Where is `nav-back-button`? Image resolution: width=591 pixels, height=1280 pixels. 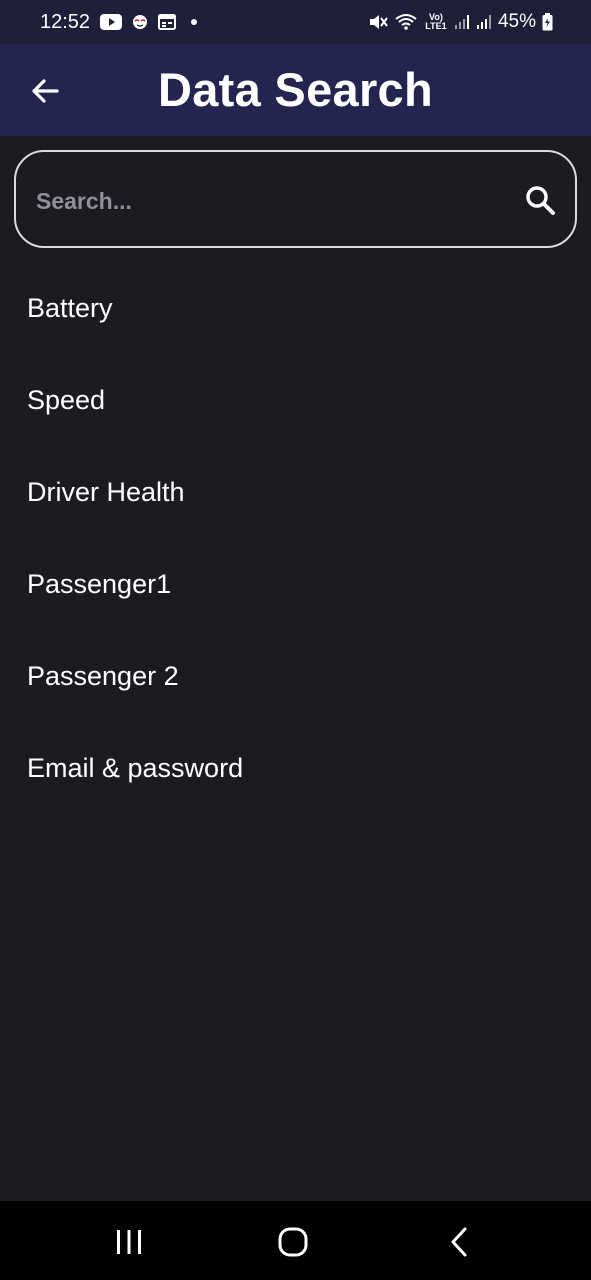
nav-back-button is located at coordinates (459, 1242).